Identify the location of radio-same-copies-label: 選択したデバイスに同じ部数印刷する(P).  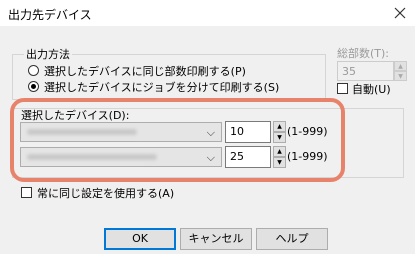
(145, 71).